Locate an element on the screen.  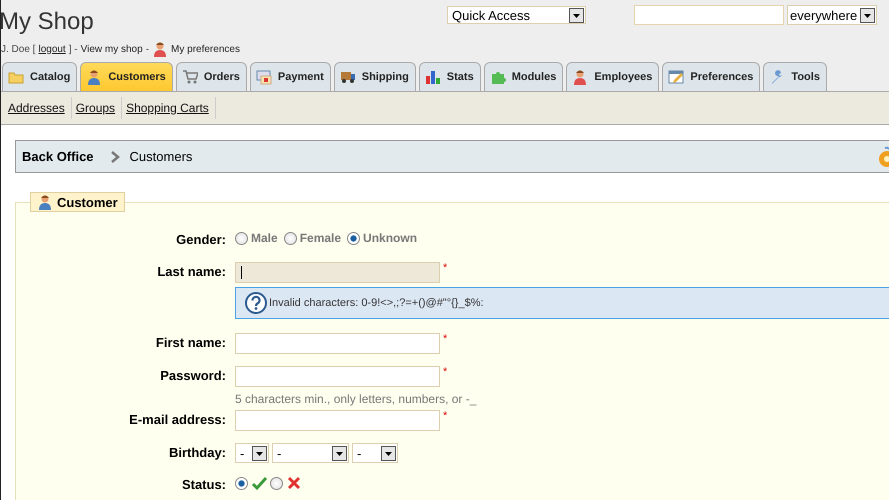
submenu-link: Addresses is located at coordinates (38, 108).